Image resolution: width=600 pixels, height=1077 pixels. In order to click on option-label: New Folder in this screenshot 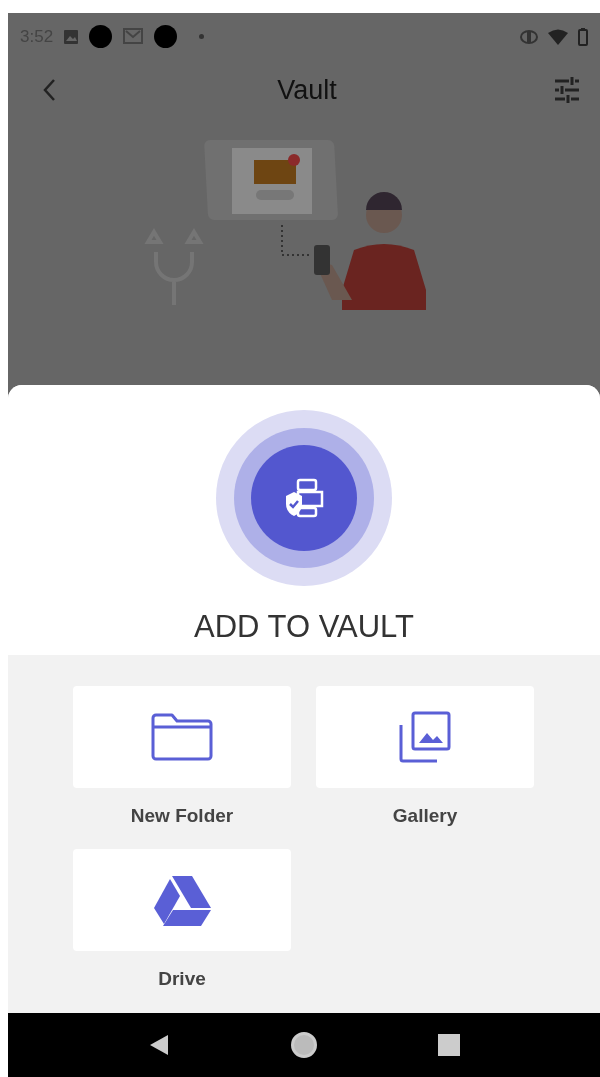, I will do `click(182, 816)`.